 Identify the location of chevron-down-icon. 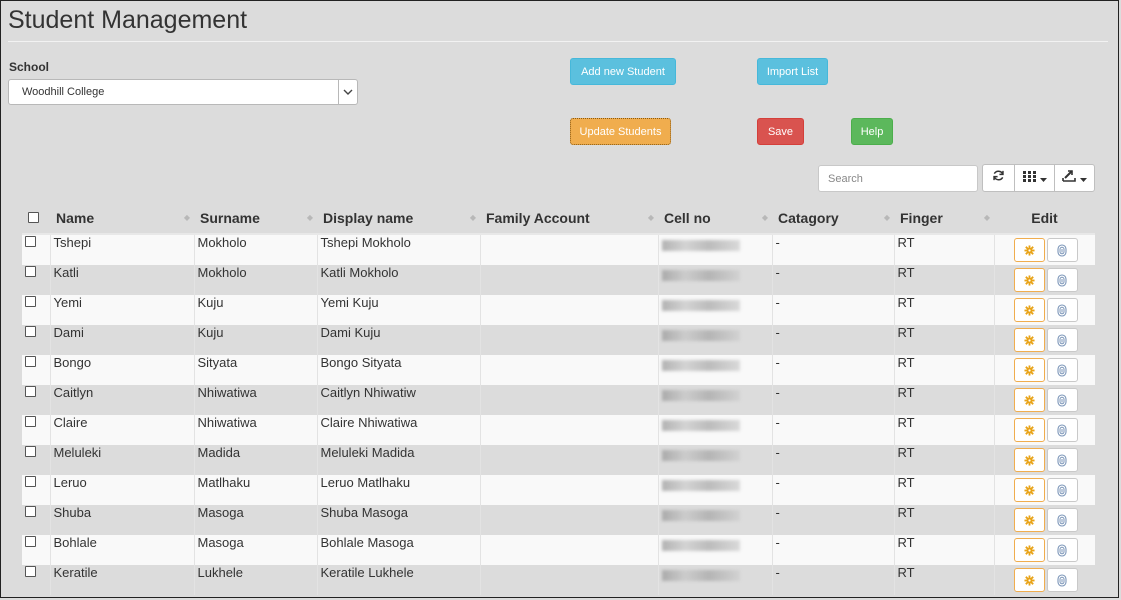
(347, 92).